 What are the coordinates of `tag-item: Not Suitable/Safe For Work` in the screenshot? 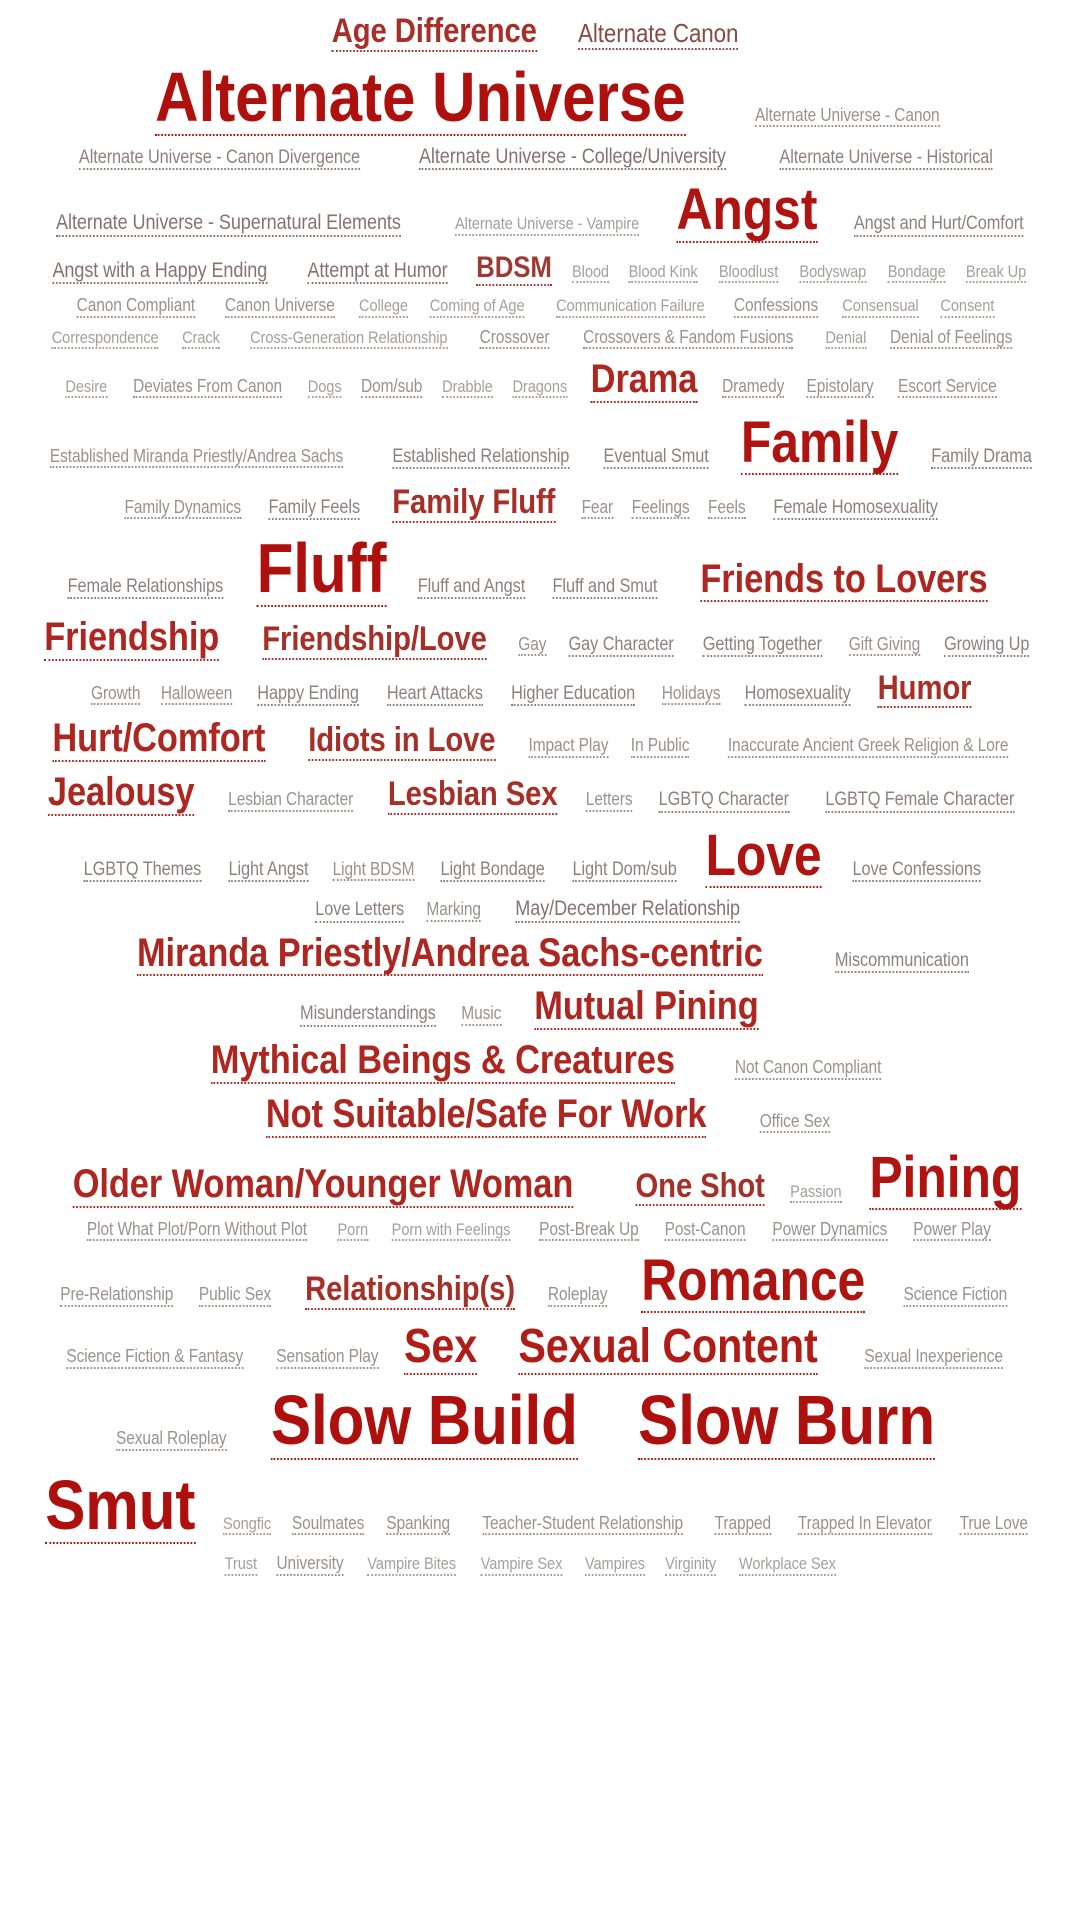 It's located at (486, 1116).